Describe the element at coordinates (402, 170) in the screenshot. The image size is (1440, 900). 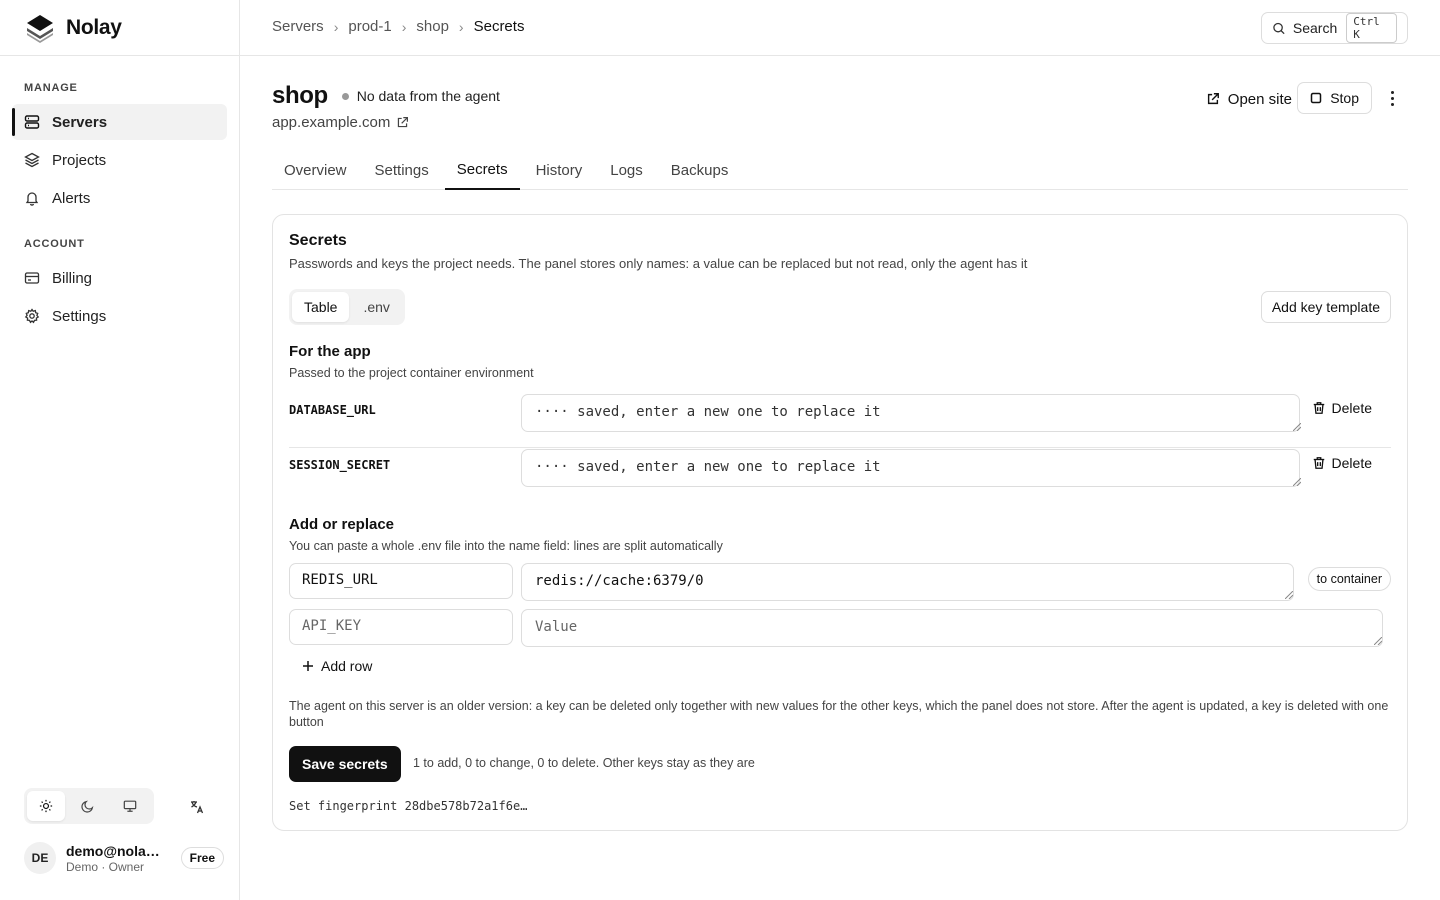
I see `tab-settings: Settings` at that location.